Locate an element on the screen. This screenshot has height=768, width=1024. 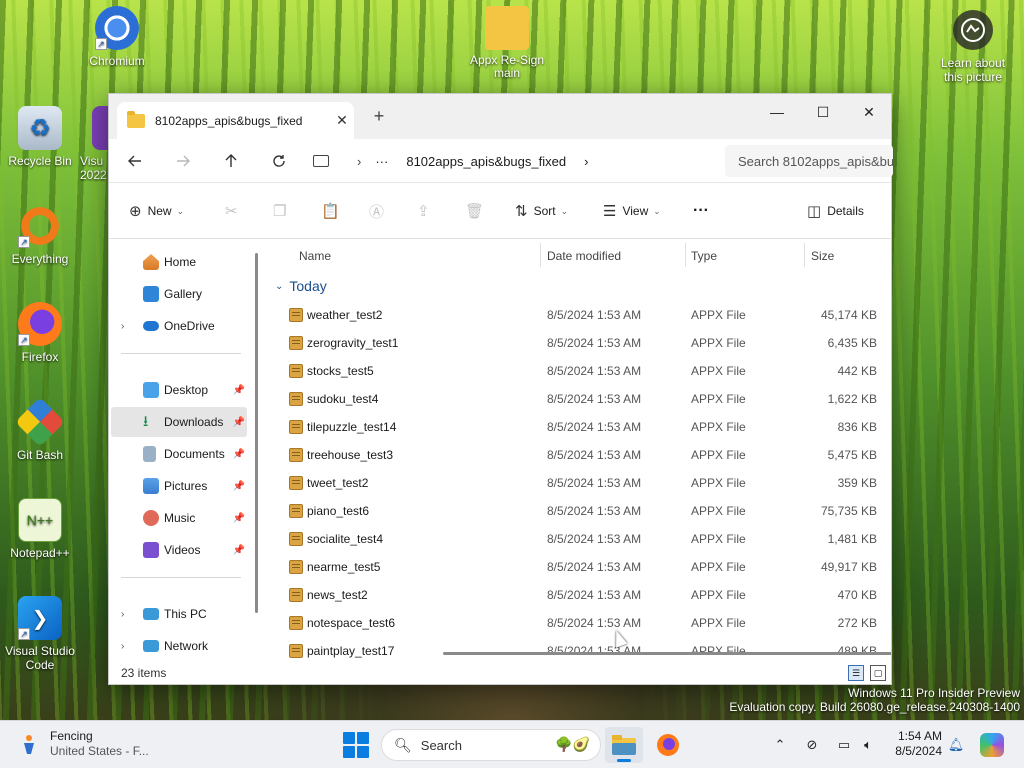
column-header-size: Size is located at coordinates (822, 256).